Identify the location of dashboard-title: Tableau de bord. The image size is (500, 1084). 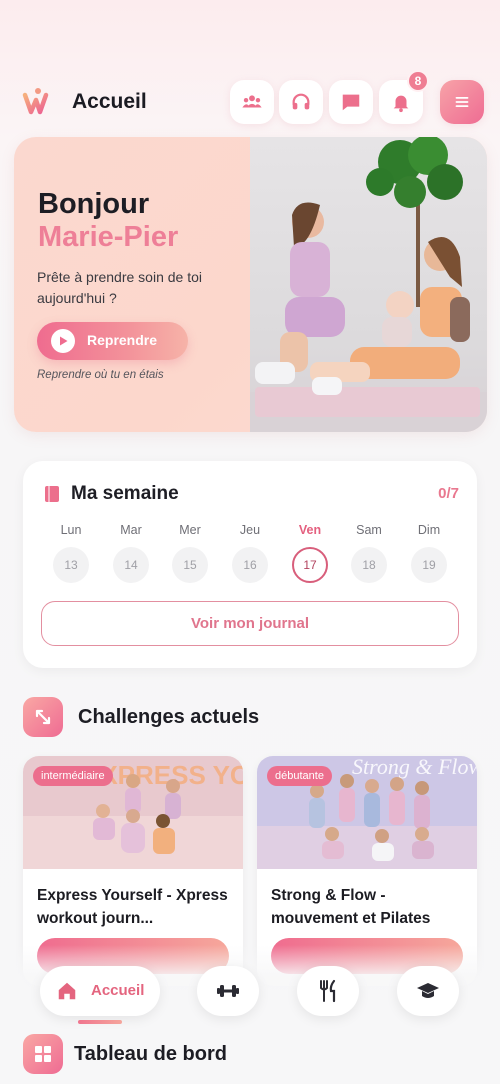
(150, 1054).